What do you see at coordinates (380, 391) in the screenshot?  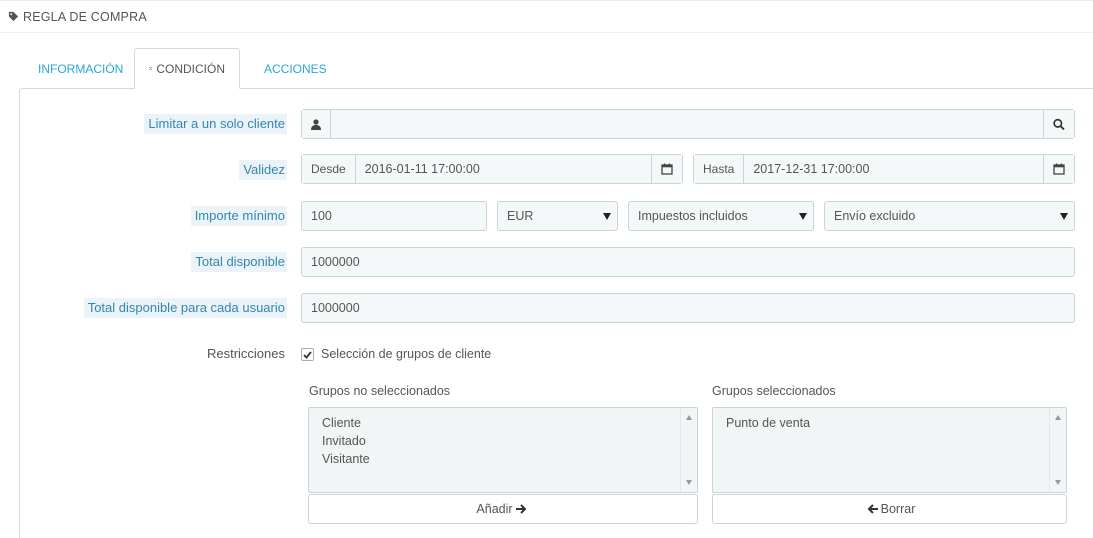 I see `unselected-groups-title: Grupos no seleccionados` at bounding box center [380, 391].